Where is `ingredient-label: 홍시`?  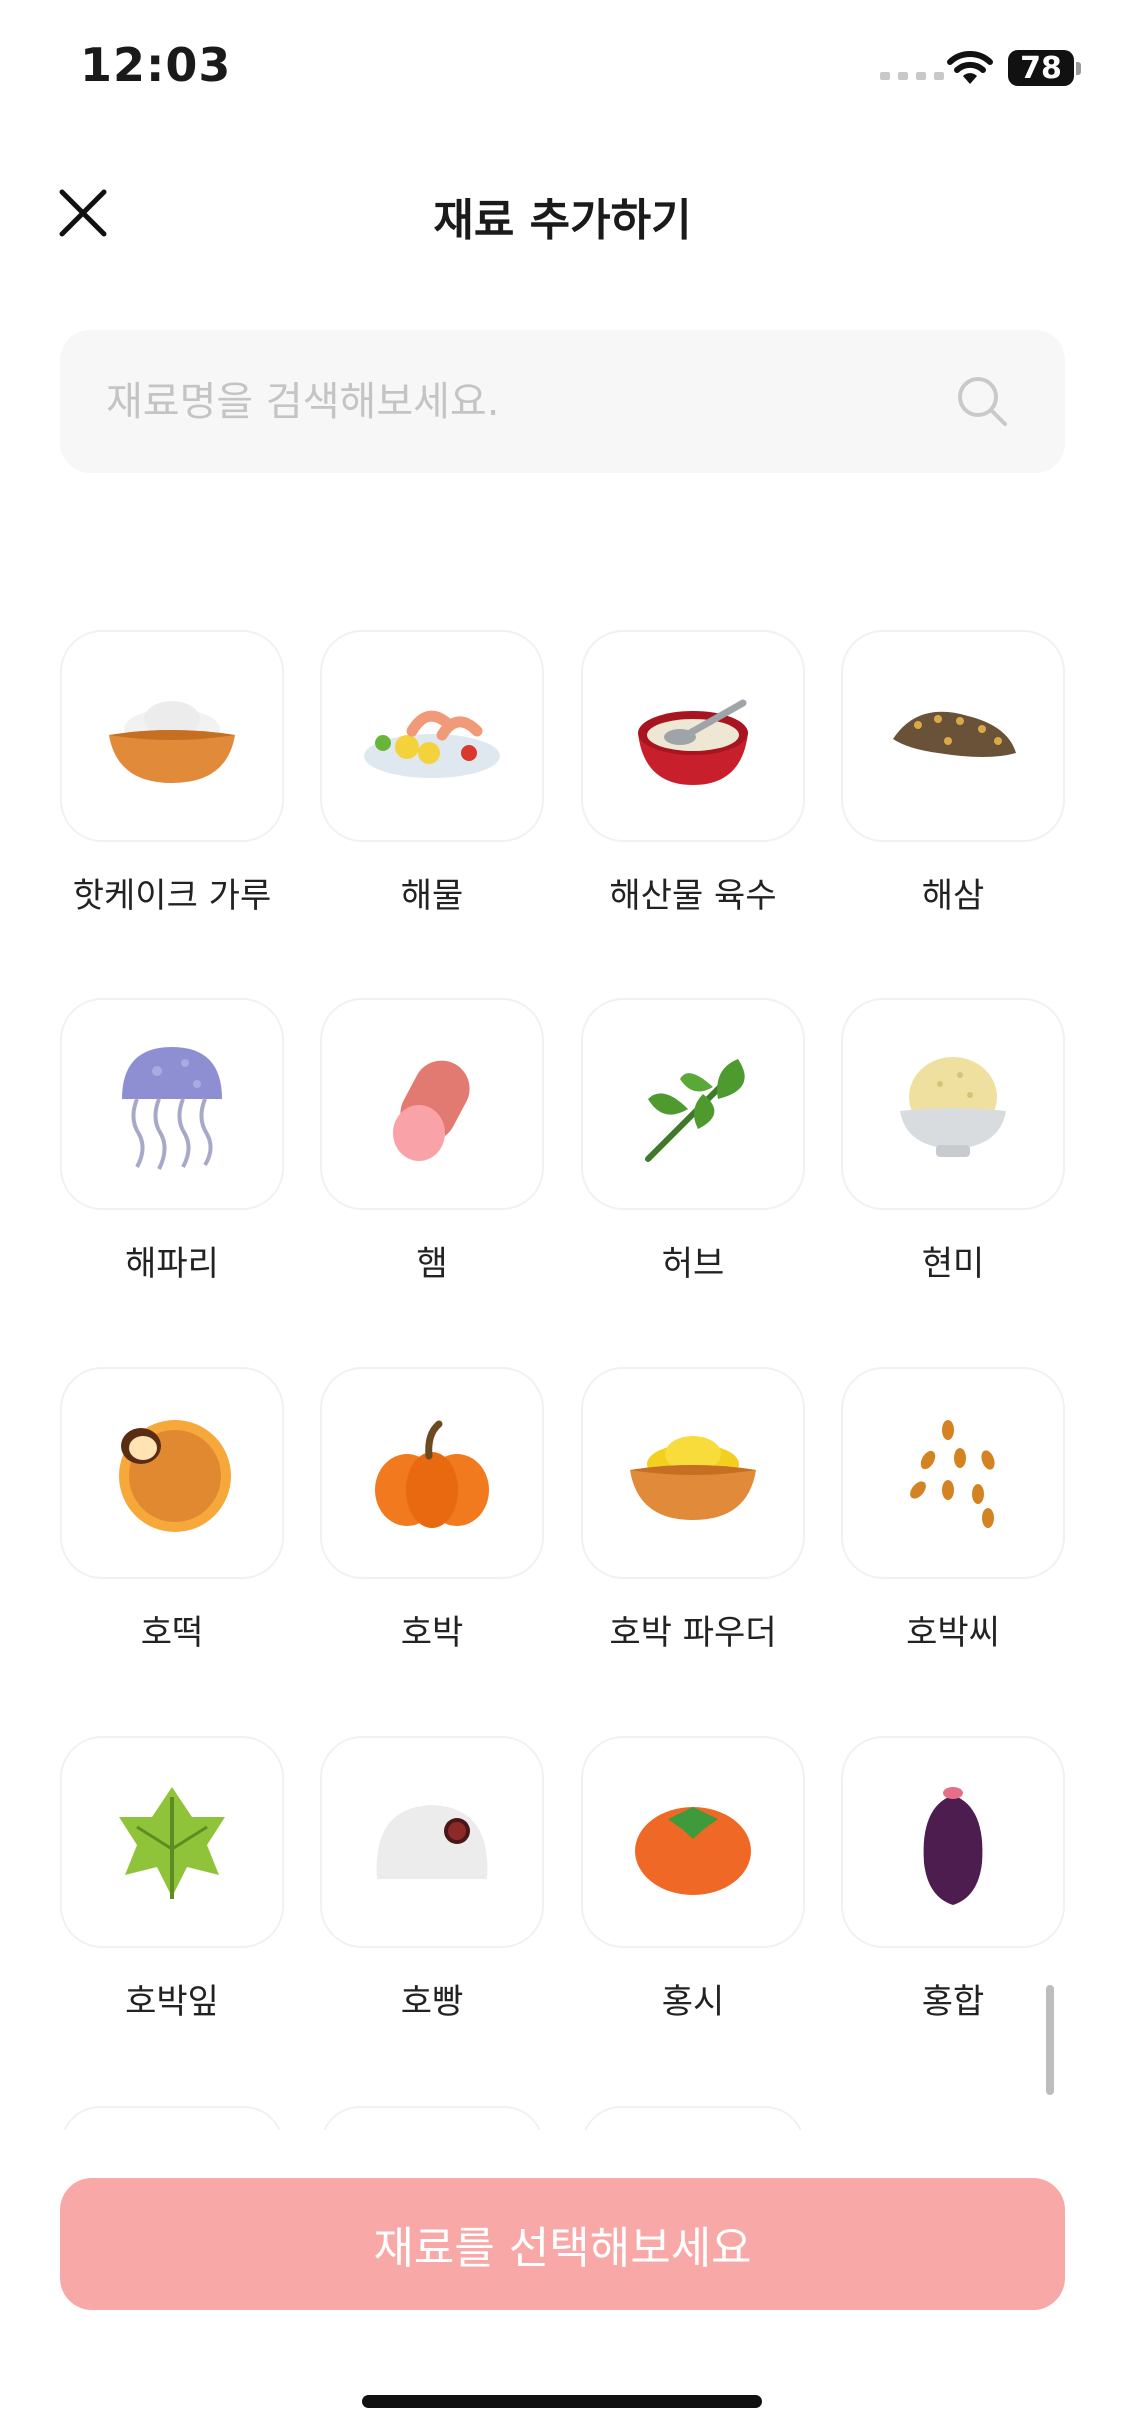 ingredient-label: 홍시 is located at coordinates (693, 2002).